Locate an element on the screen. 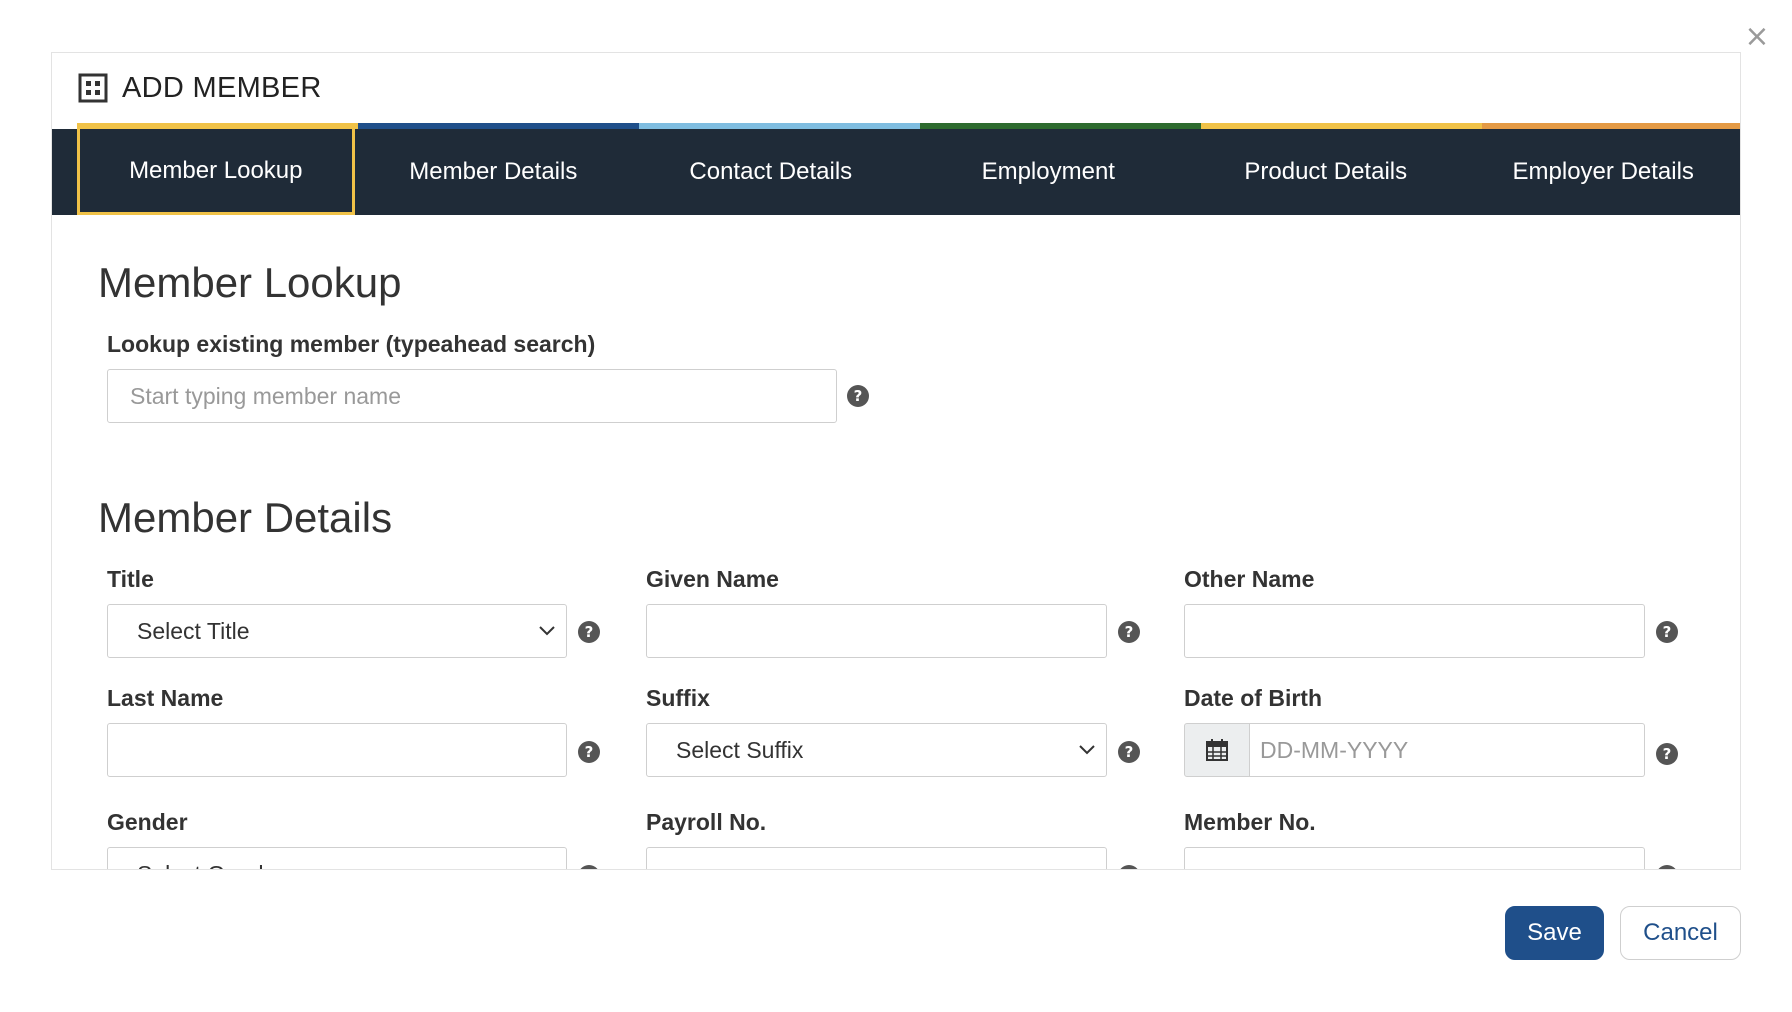 This screenshot has height=1012, width=1792. last-name-label: Last Name is located at coordinates (165, 698).